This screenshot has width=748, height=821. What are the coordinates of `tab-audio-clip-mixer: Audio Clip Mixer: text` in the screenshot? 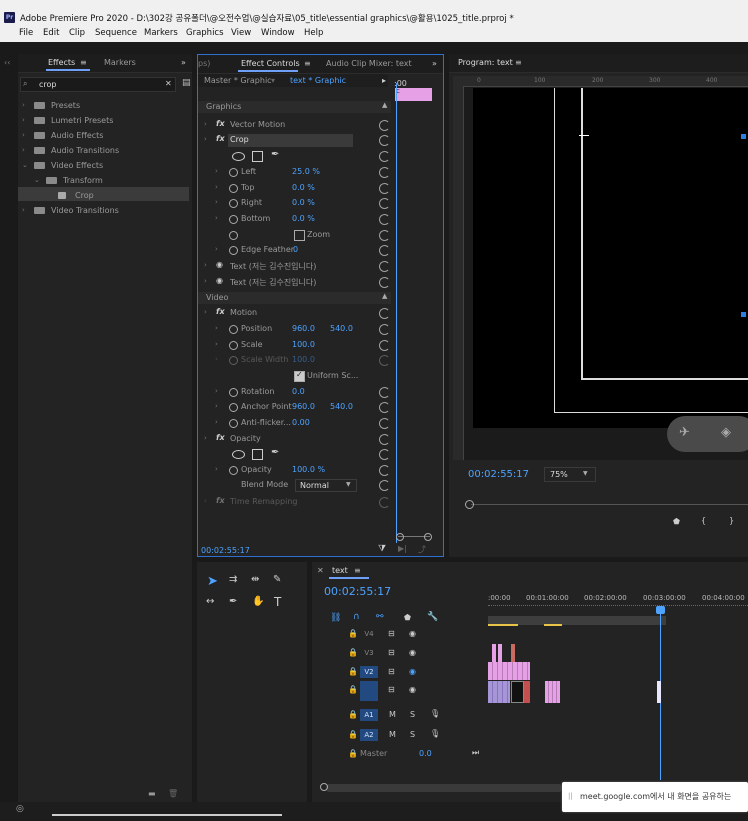 It's located at (369, 63).